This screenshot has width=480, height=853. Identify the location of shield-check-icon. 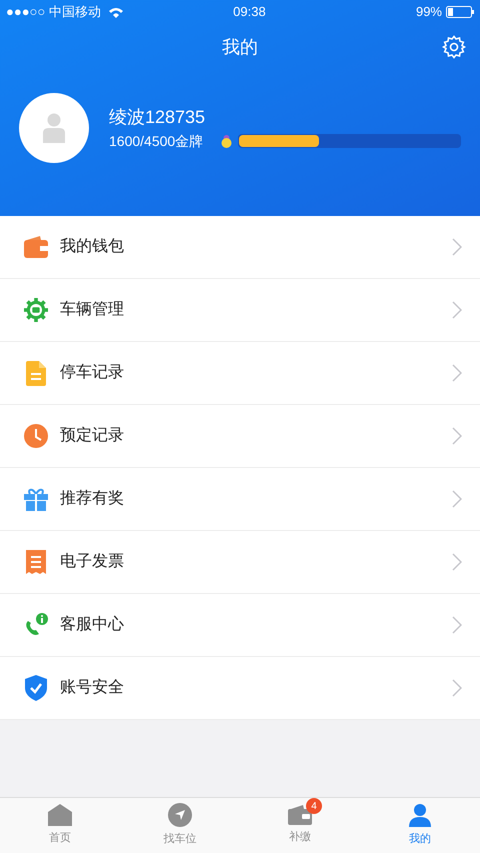
(36, 688).